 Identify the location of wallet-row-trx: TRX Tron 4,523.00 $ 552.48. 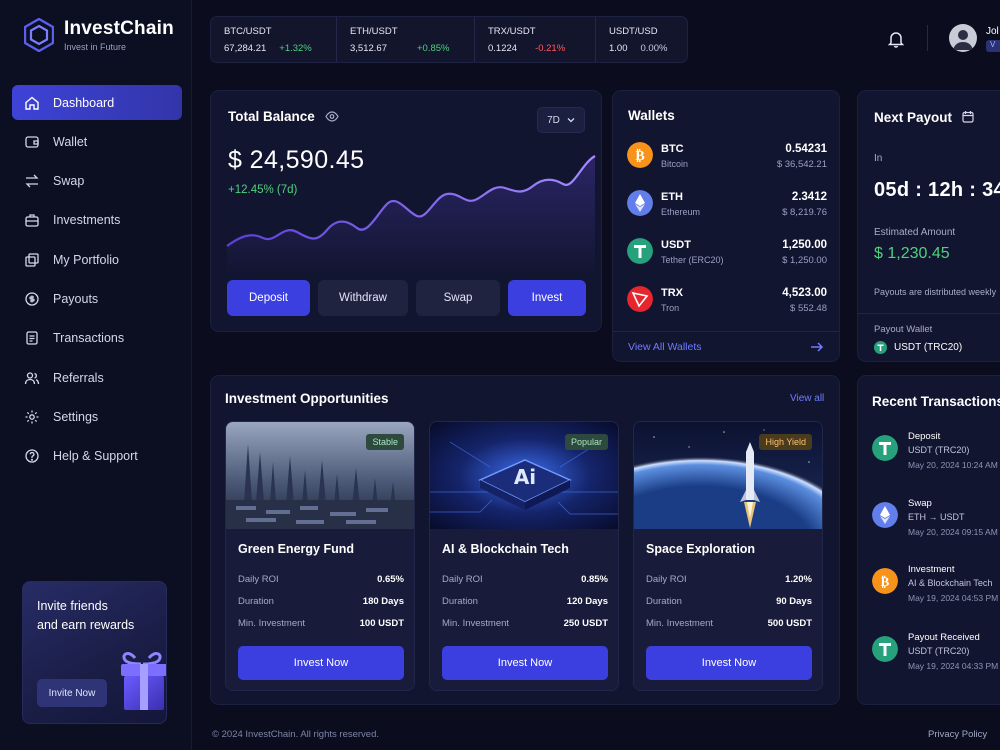
(727, 301).